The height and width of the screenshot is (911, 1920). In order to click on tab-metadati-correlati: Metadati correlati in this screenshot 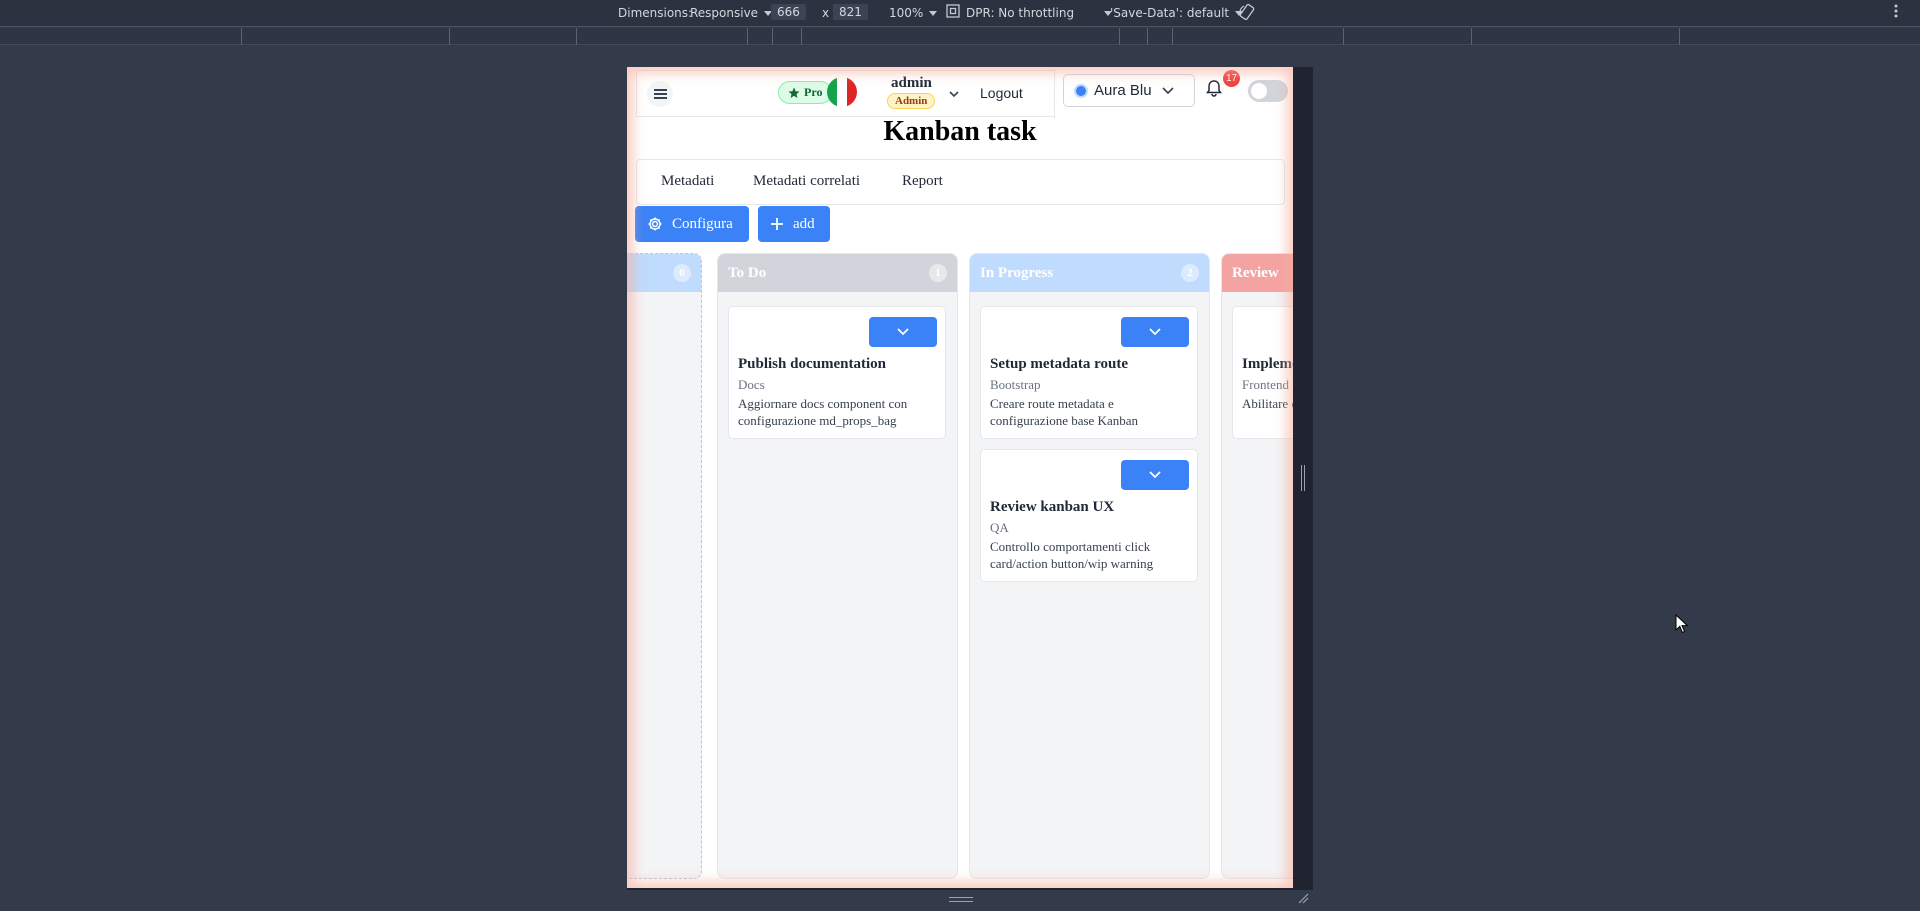, I will do `click(806, 181)`.